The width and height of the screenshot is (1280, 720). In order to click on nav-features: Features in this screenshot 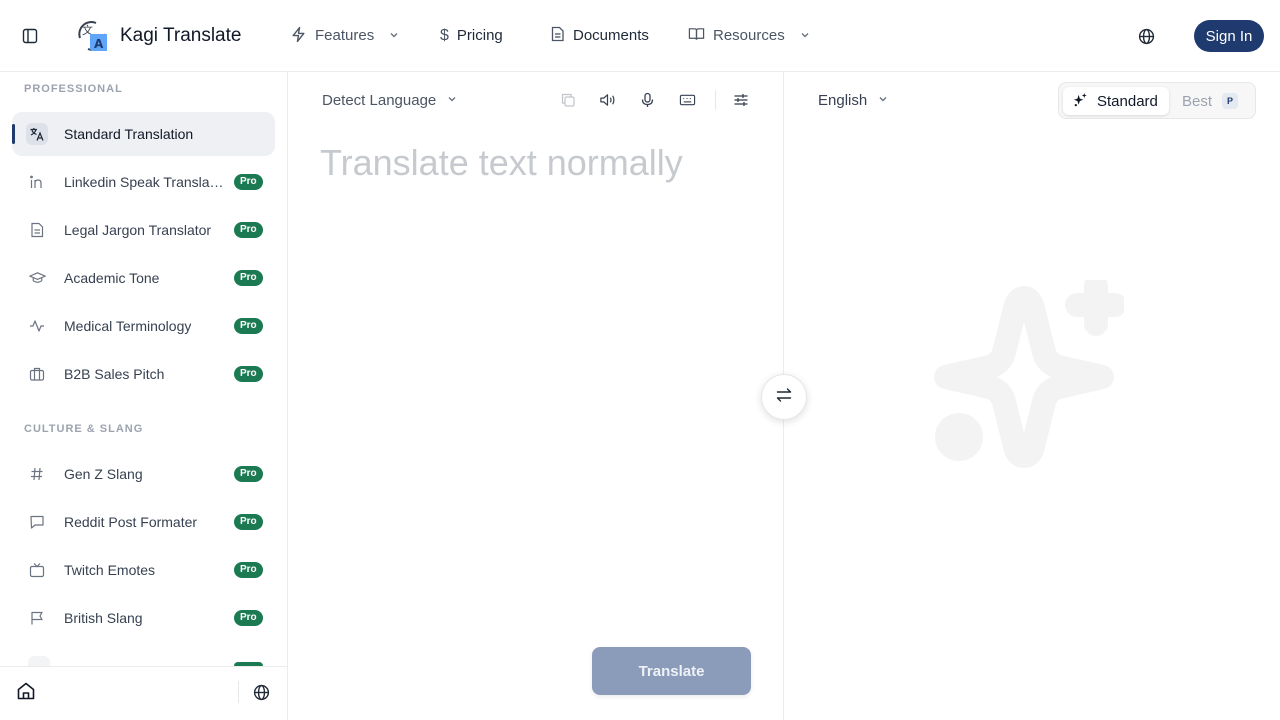, I will do `click(345, 36)`.